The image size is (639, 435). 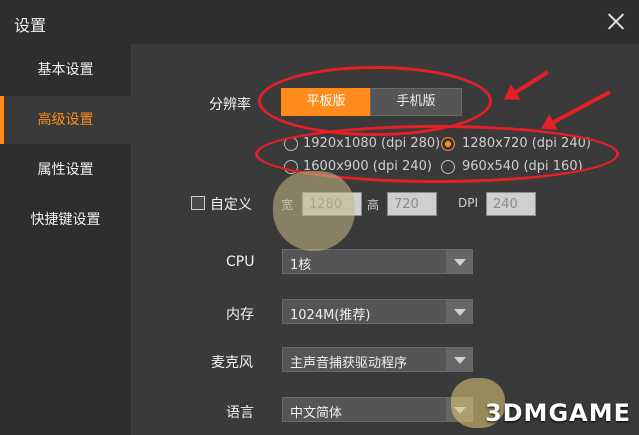 I want to click on close-icon, so click(x=616, y=21).